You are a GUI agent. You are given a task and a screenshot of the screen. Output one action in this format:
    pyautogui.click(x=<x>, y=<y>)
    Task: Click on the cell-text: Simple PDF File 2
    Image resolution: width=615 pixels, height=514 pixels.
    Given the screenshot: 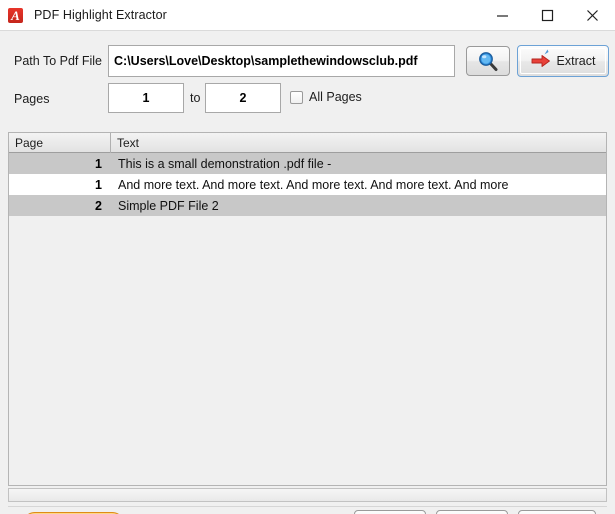 What is the action you would take?
    pyautogui.click(x=168, y=205)
    